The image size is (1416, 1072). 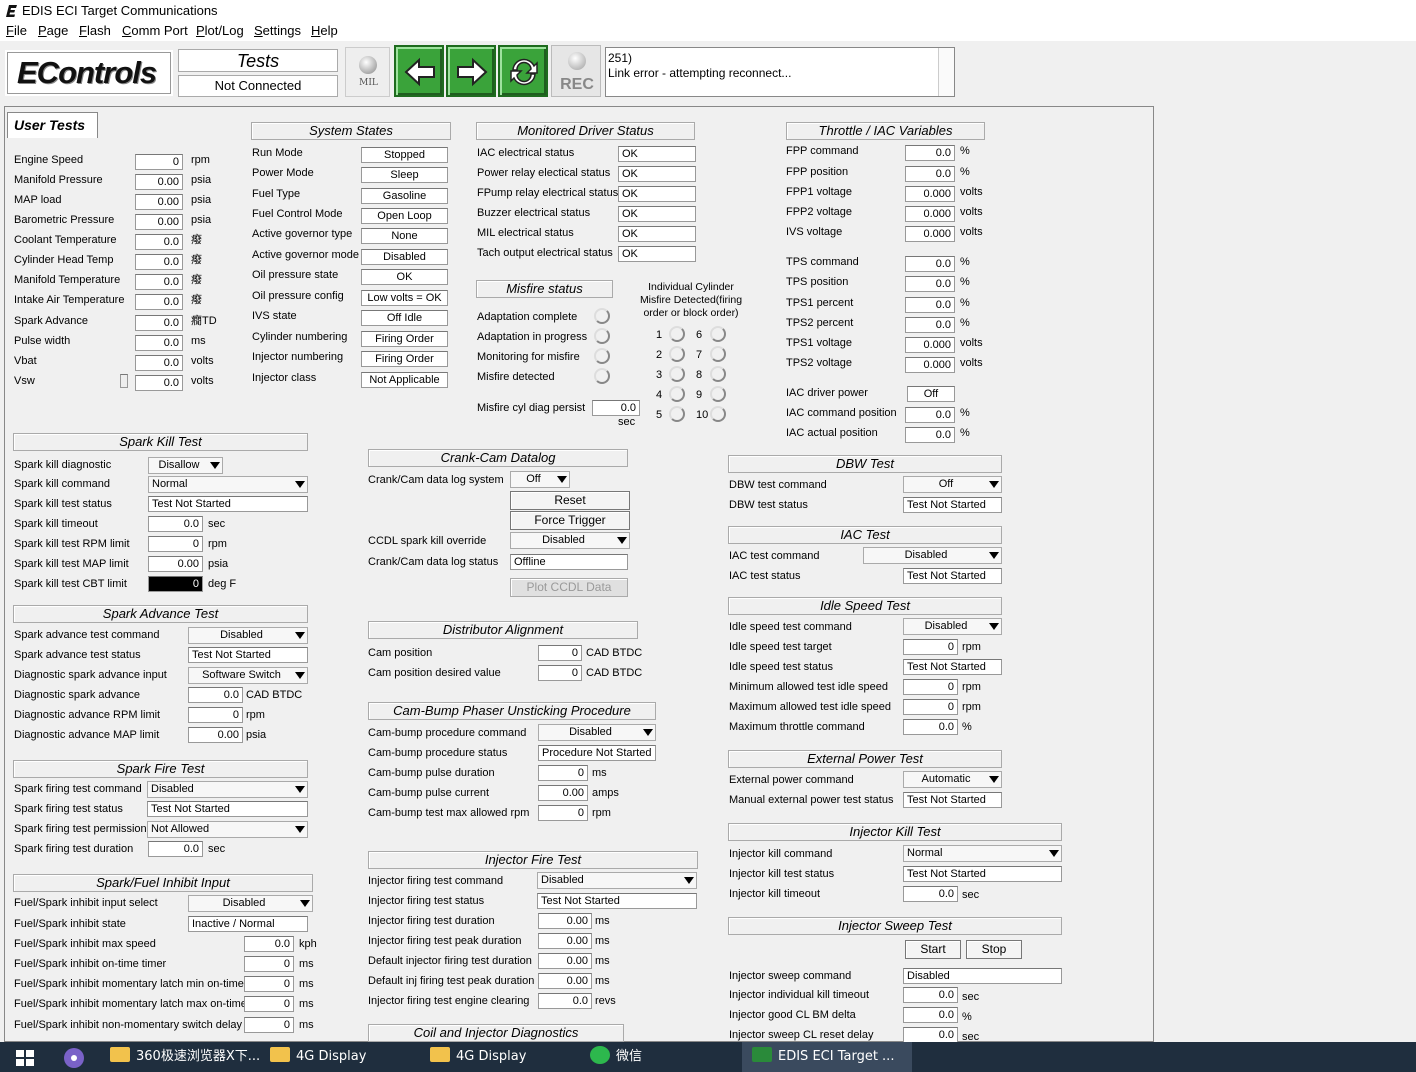 What do you see at coordinates (228, 484) in the screenshot?
I see `spark-kill-command-dropdown: Normal` at bounding box center [228, 484].